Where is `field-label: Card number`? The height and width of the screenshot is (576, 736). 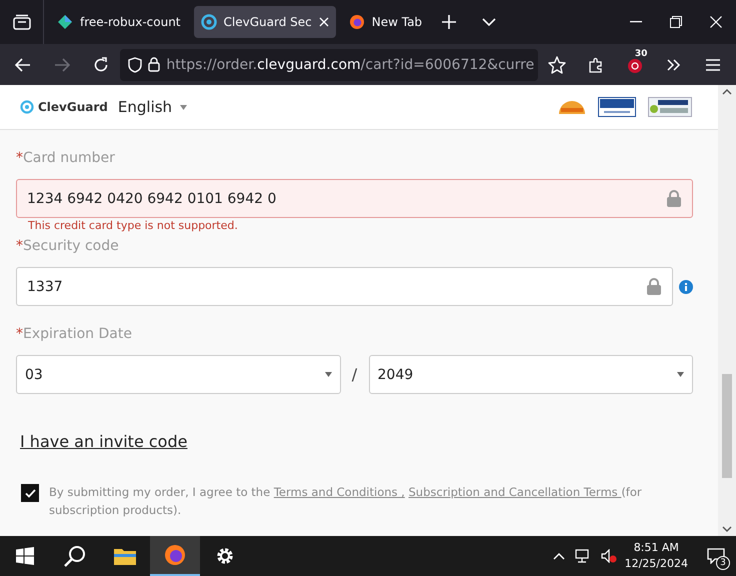
field-label: Card number is located at coordinates (69, 158).